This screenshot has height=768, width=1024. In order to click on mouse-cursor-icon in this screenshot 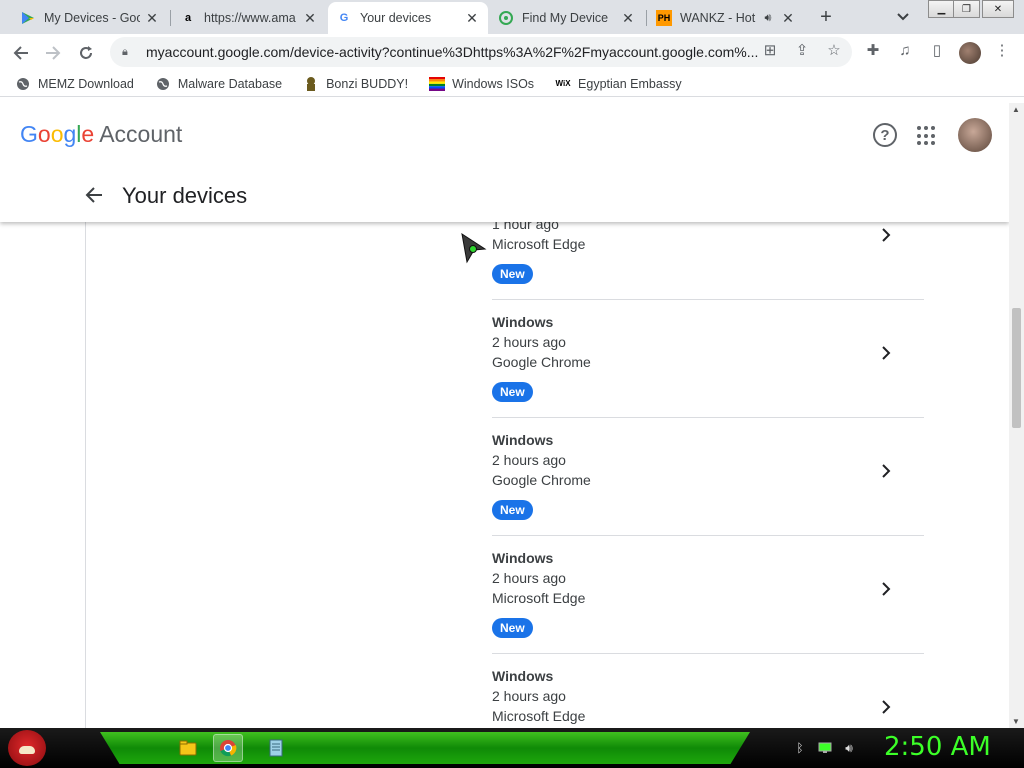, I will do `click(474, 248)`.